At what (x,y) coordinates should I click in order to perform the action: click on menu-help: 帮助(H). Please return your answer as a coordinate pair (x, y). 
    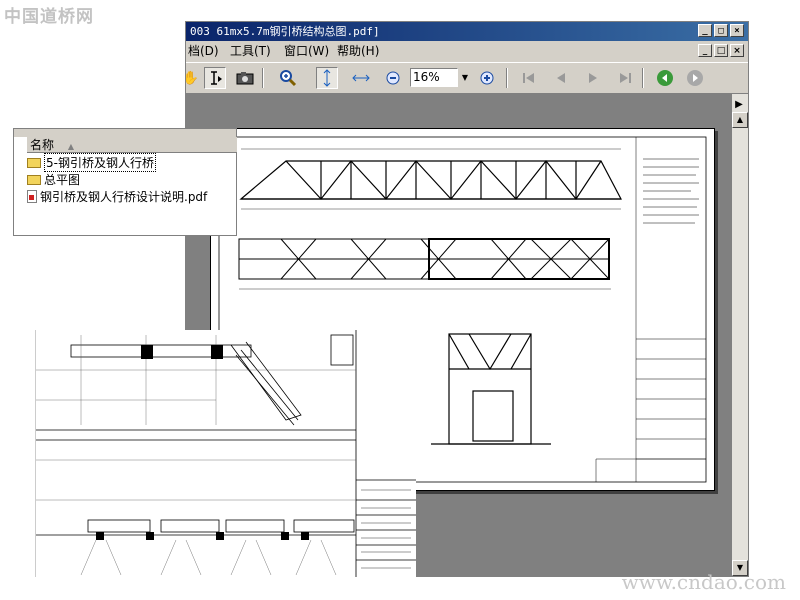
    Looking at the image, I should click on (358, 51).